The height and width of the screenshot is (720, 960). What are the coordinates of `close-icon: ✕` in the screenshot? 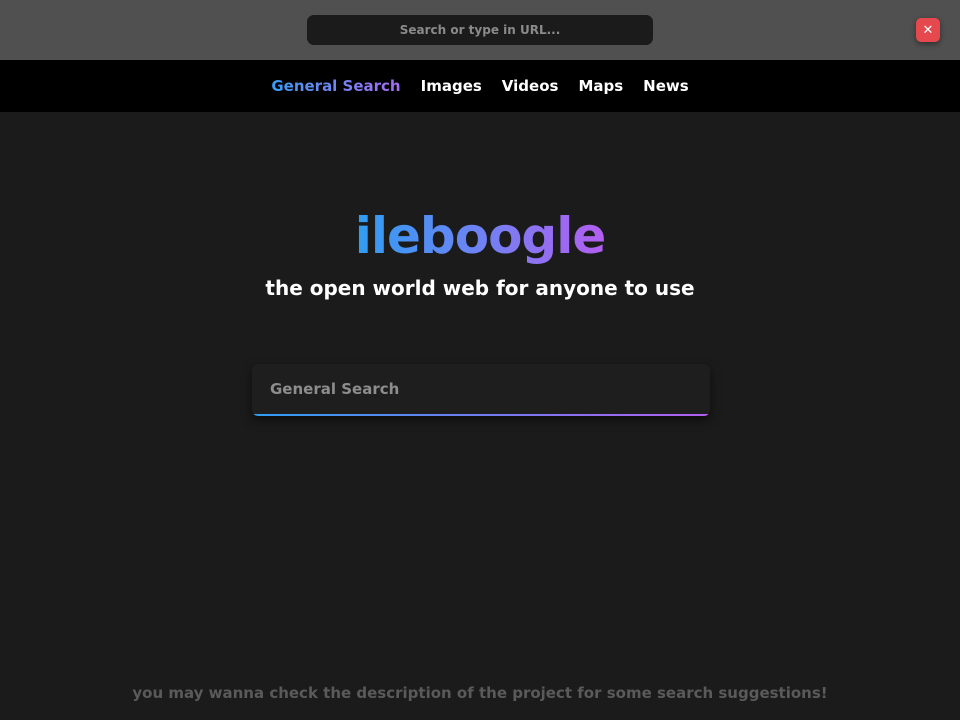 It's located at (928, 30).